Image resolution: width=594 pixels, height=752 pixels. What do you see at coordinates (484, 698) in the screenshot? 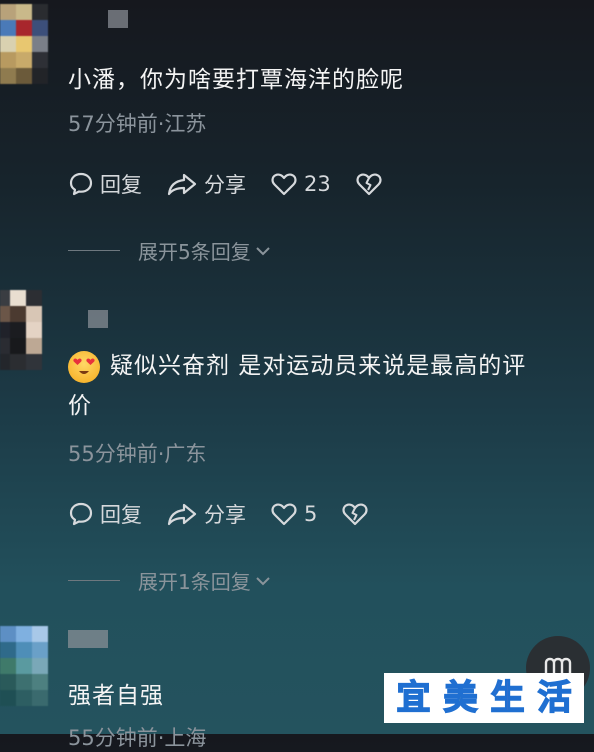
I see `watermark-logo: 宜 美 生 活` at bounding box center [484, 698].